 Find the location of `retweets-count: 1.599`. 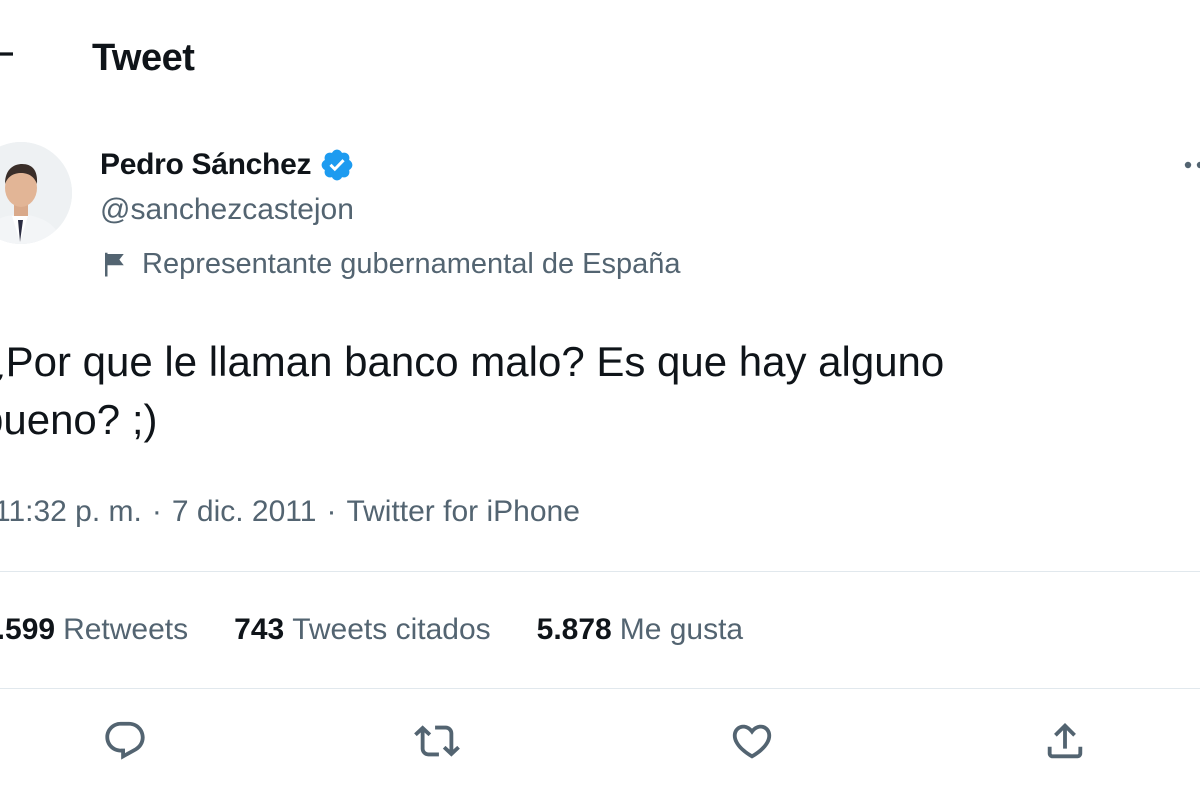

retweets-count: 1.599 is located at coordinates (28, 629).